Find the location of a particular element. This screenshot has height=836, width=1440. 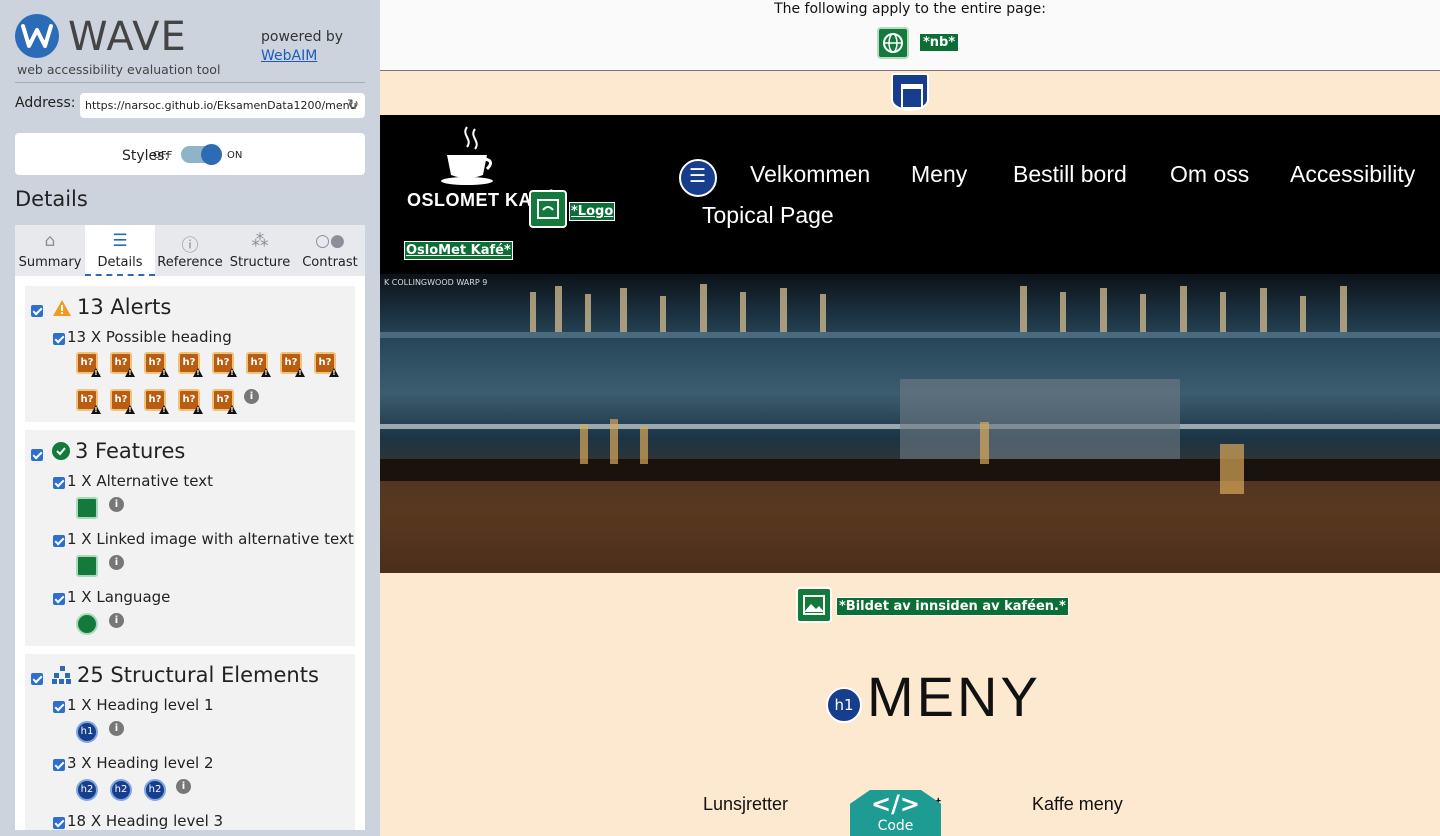

nav-topical-page: Topical Page is located at coordinates (768, 215).